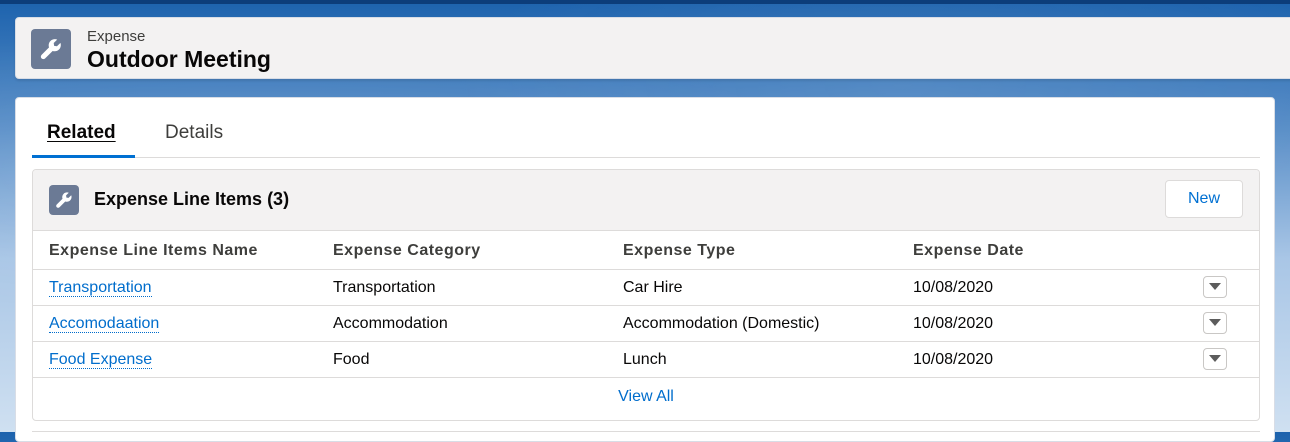 This screenshot has height=442, width=1290. I want to click on row-type: Lunch, so click(645, 359).